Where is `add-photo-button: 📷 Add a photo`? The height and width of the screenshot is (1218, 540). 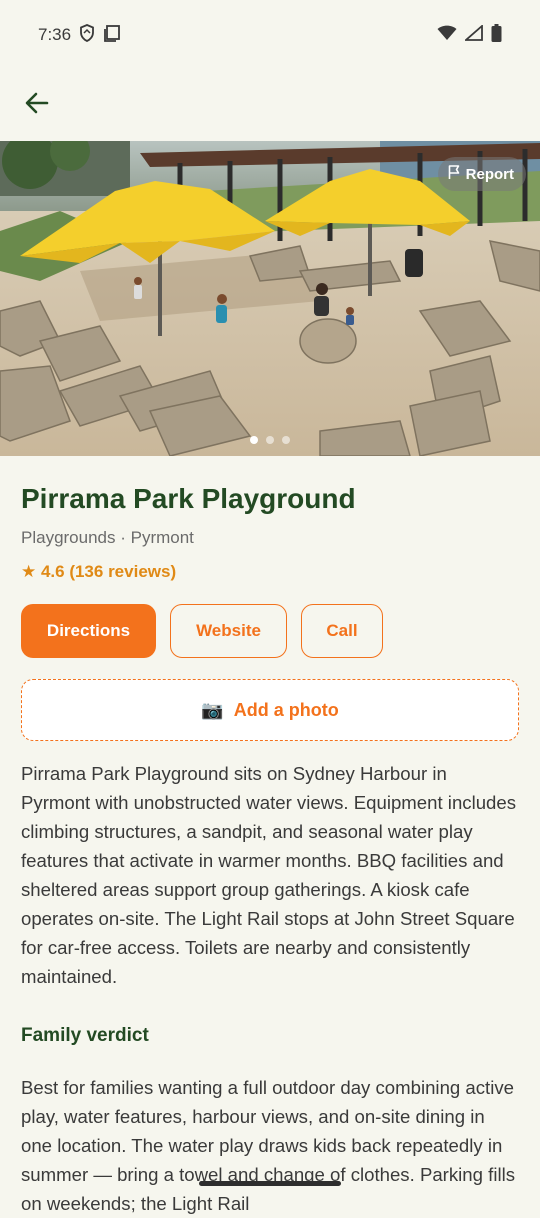 add-photo-button: 📷 Add a photo is located at coordinates (270, 710).